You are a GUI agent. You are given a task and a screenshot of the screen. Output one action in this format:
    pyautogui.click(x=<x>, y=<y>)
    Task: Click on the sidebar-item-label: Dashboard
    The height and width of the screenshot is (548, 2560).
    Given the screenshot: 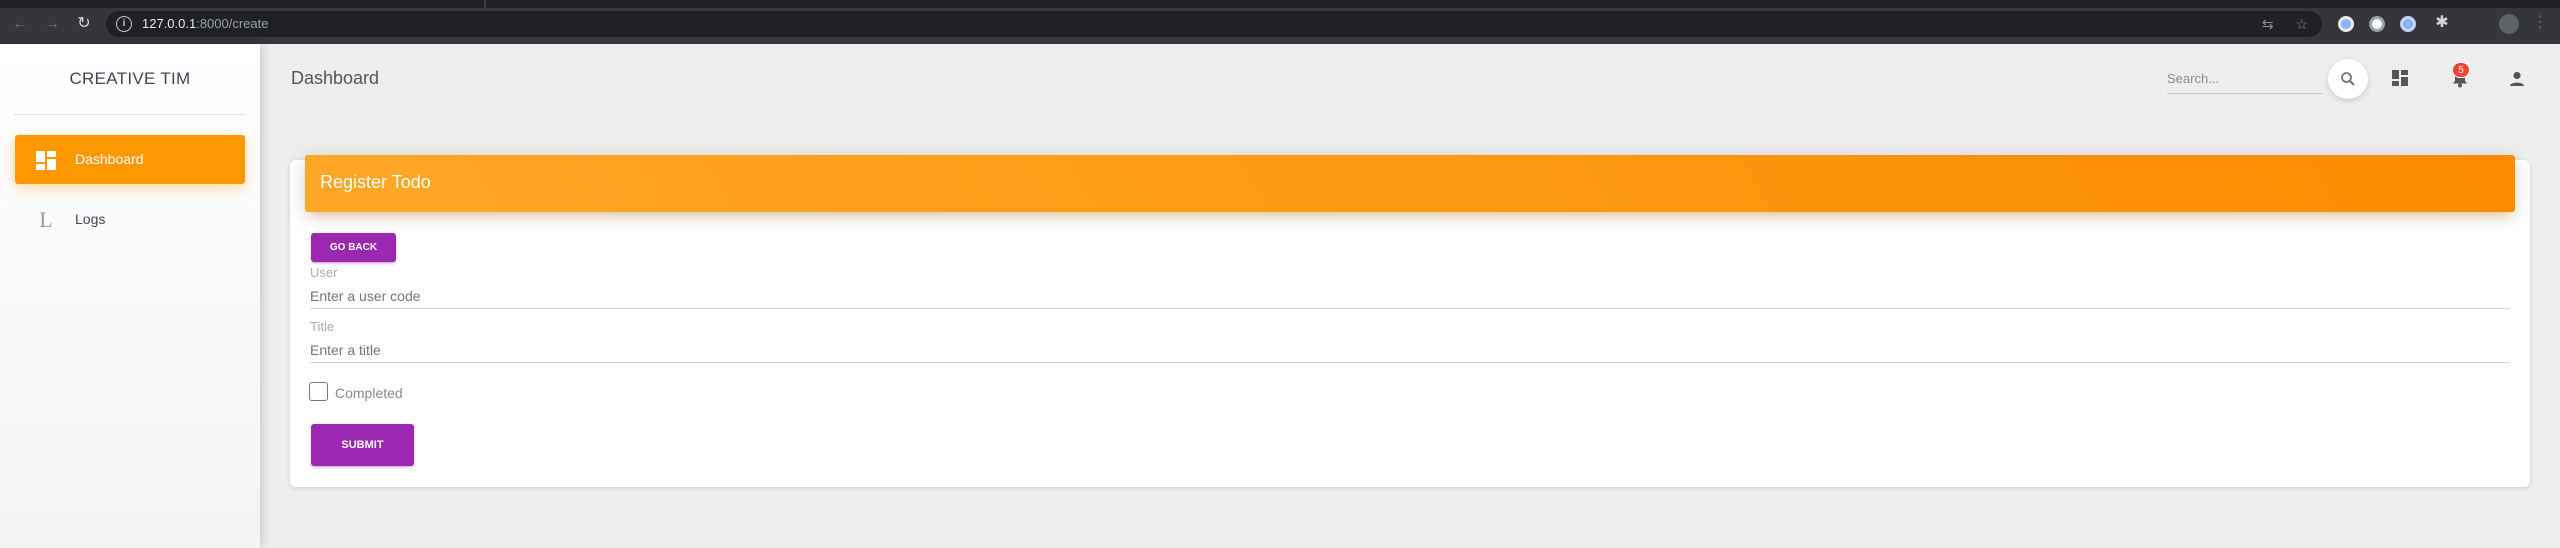 What is the action you would take?
    pyautogui.click(x=109, y=159)
    